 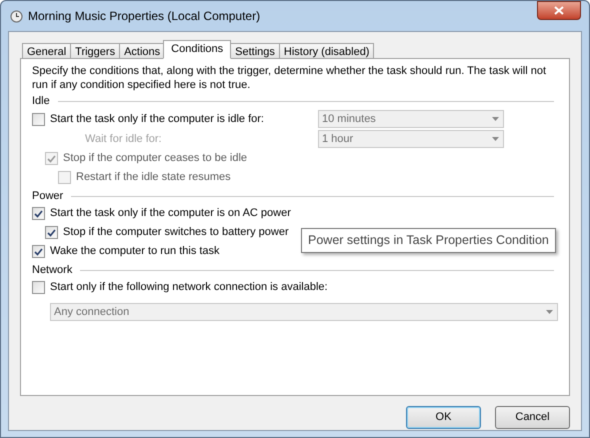 What do you see at coordinates (349, 119) in the screenshot?
I see `dropdown-value: 10 minutes` at bounding box center [349, 119].